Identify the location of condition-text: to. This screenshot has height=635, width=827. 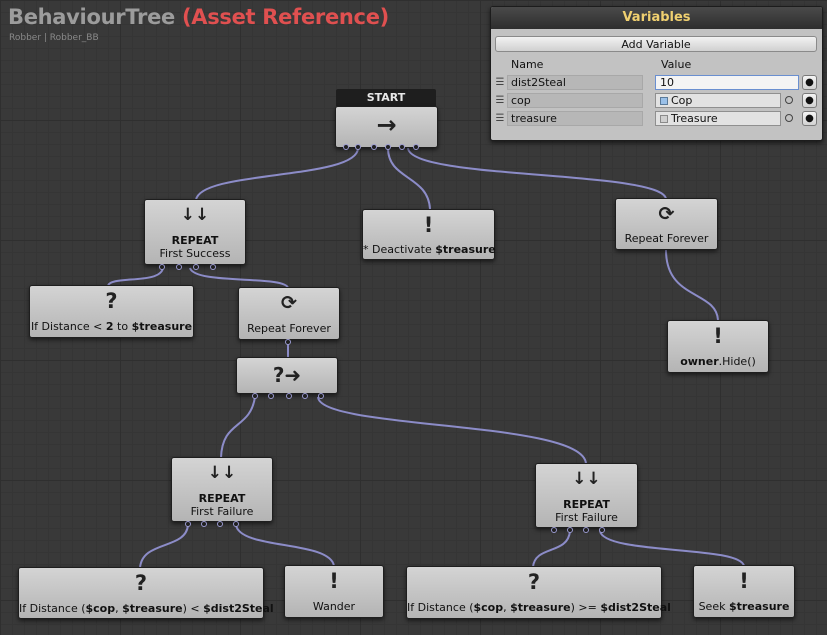
(122, 326).